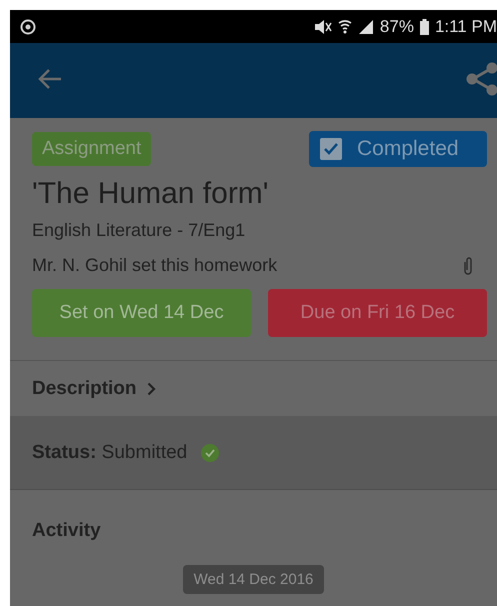 This screenshot has height=606, width=497. Describe the element at coordinates (151, 194) in the screenshot. I see `assignment-title: 'The Human form'` at that location.